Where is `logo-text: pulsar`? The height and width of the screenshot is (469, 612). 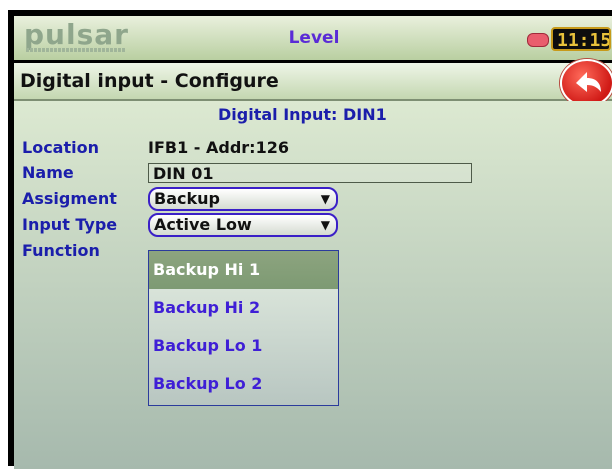
logo-text: pulsar is located at coordinates (76, 34).